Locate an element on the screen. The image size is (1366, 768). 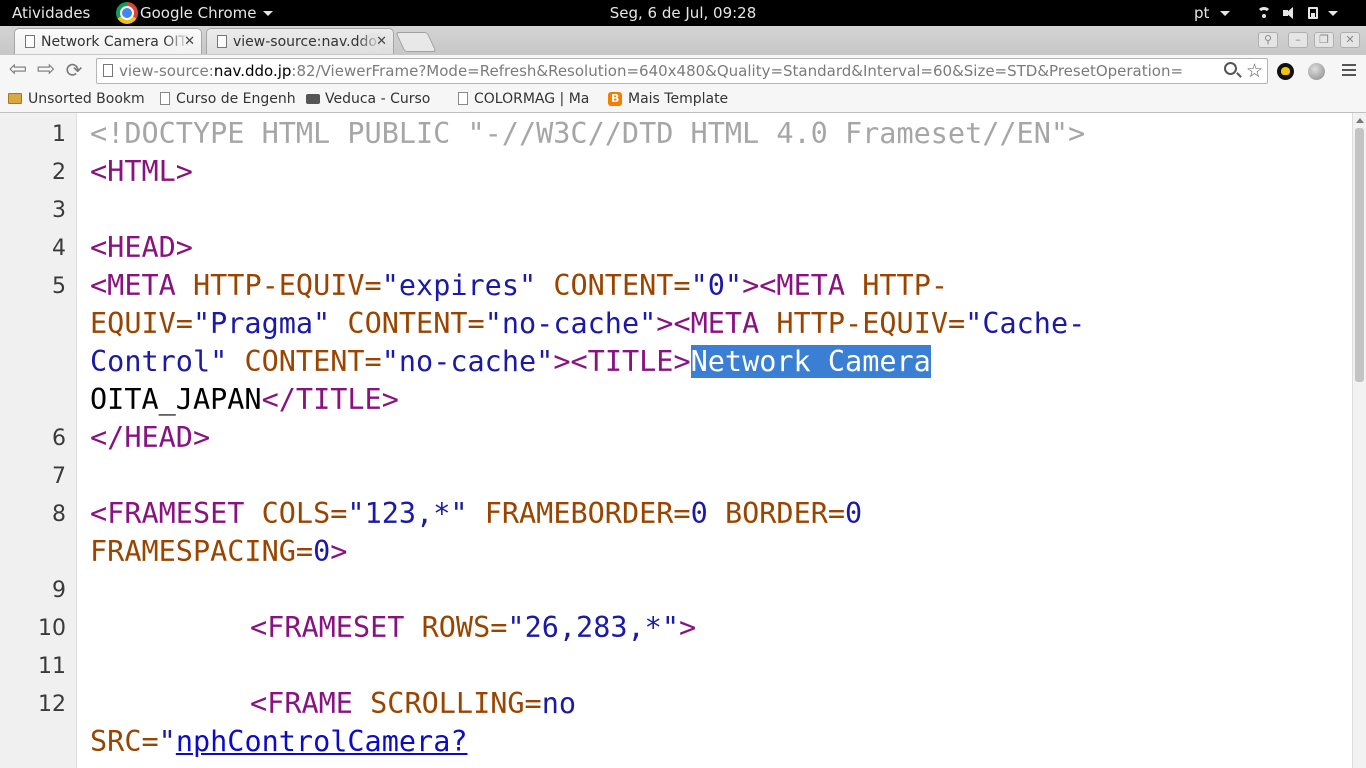
bookmark-veduca: Veduca - Curso is located at coordinates (374, 100).